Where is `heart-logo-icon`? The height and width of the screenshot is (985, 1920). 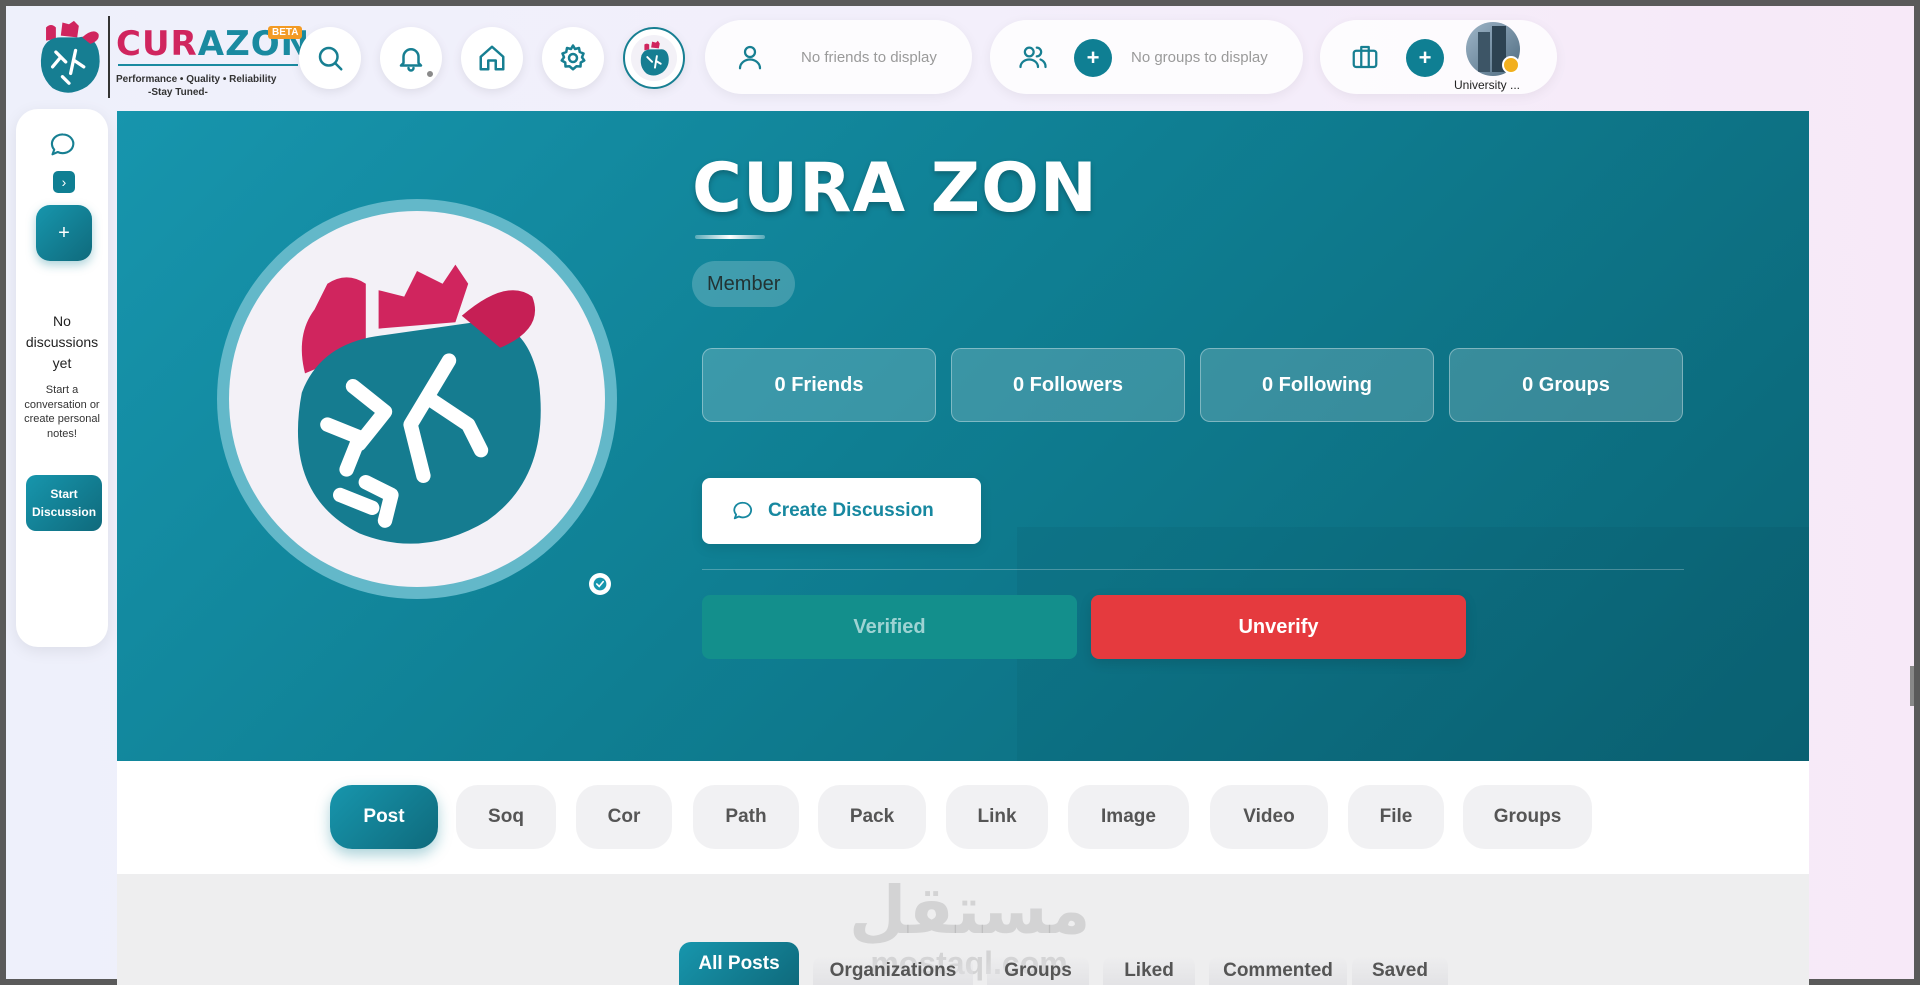 heart-logo-icon is located at coordinates (70, 56).